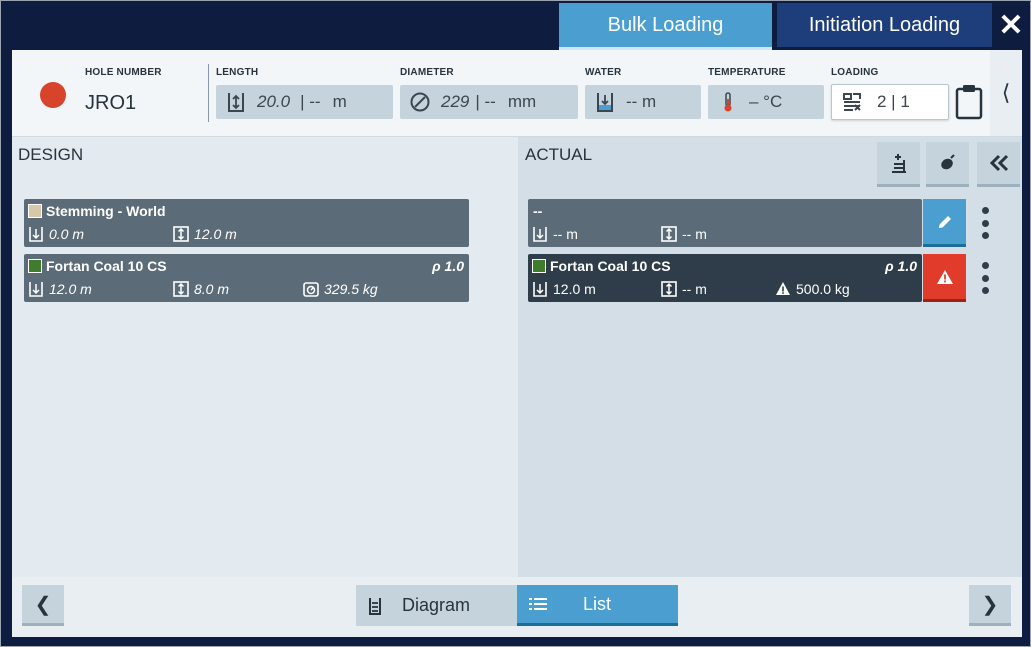  What do you see at coordinates (215, 234) in the screenshot?
I see `deck-length-value: 12.0 m` at bounding box center [215, 234].